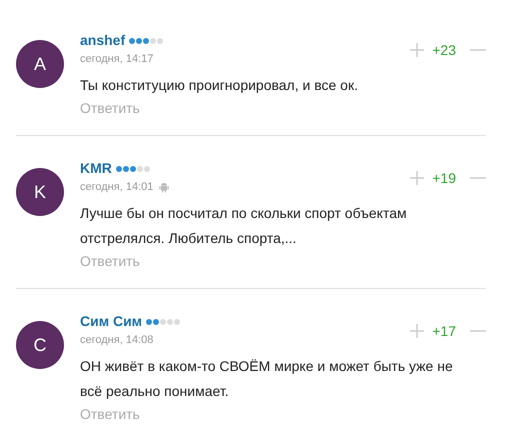 The height and width of the screenshot is (439, 522). What do you see at coordinates (40, 64) in the screenshot?
I see `avatar: A` at bounding box center [40, 64].